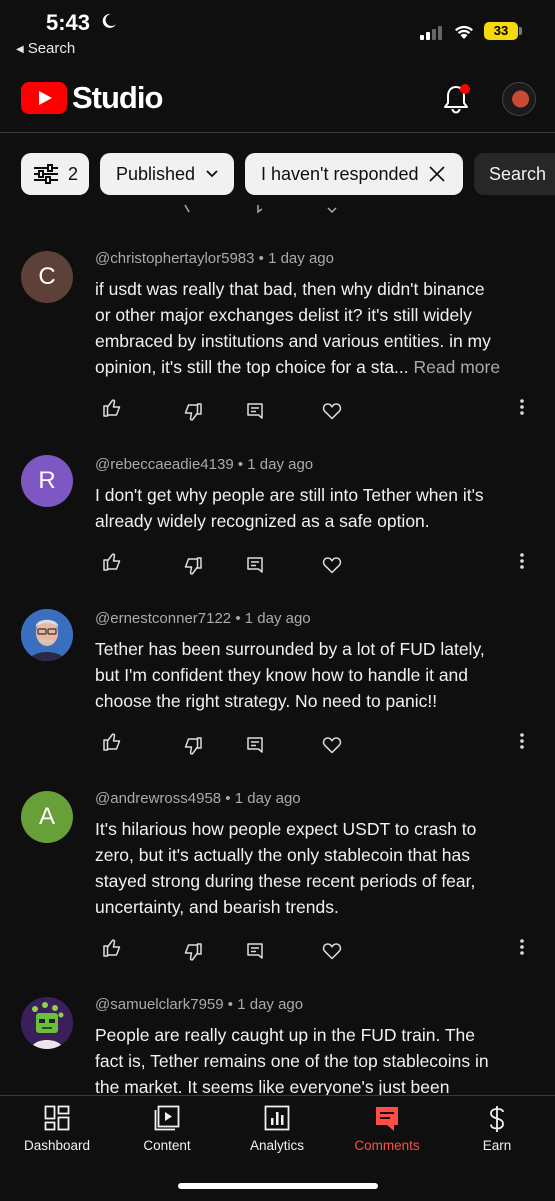  Describe the element at coordinates (277, 99) in the screenshot. I see `app-header: Studio` at that location.